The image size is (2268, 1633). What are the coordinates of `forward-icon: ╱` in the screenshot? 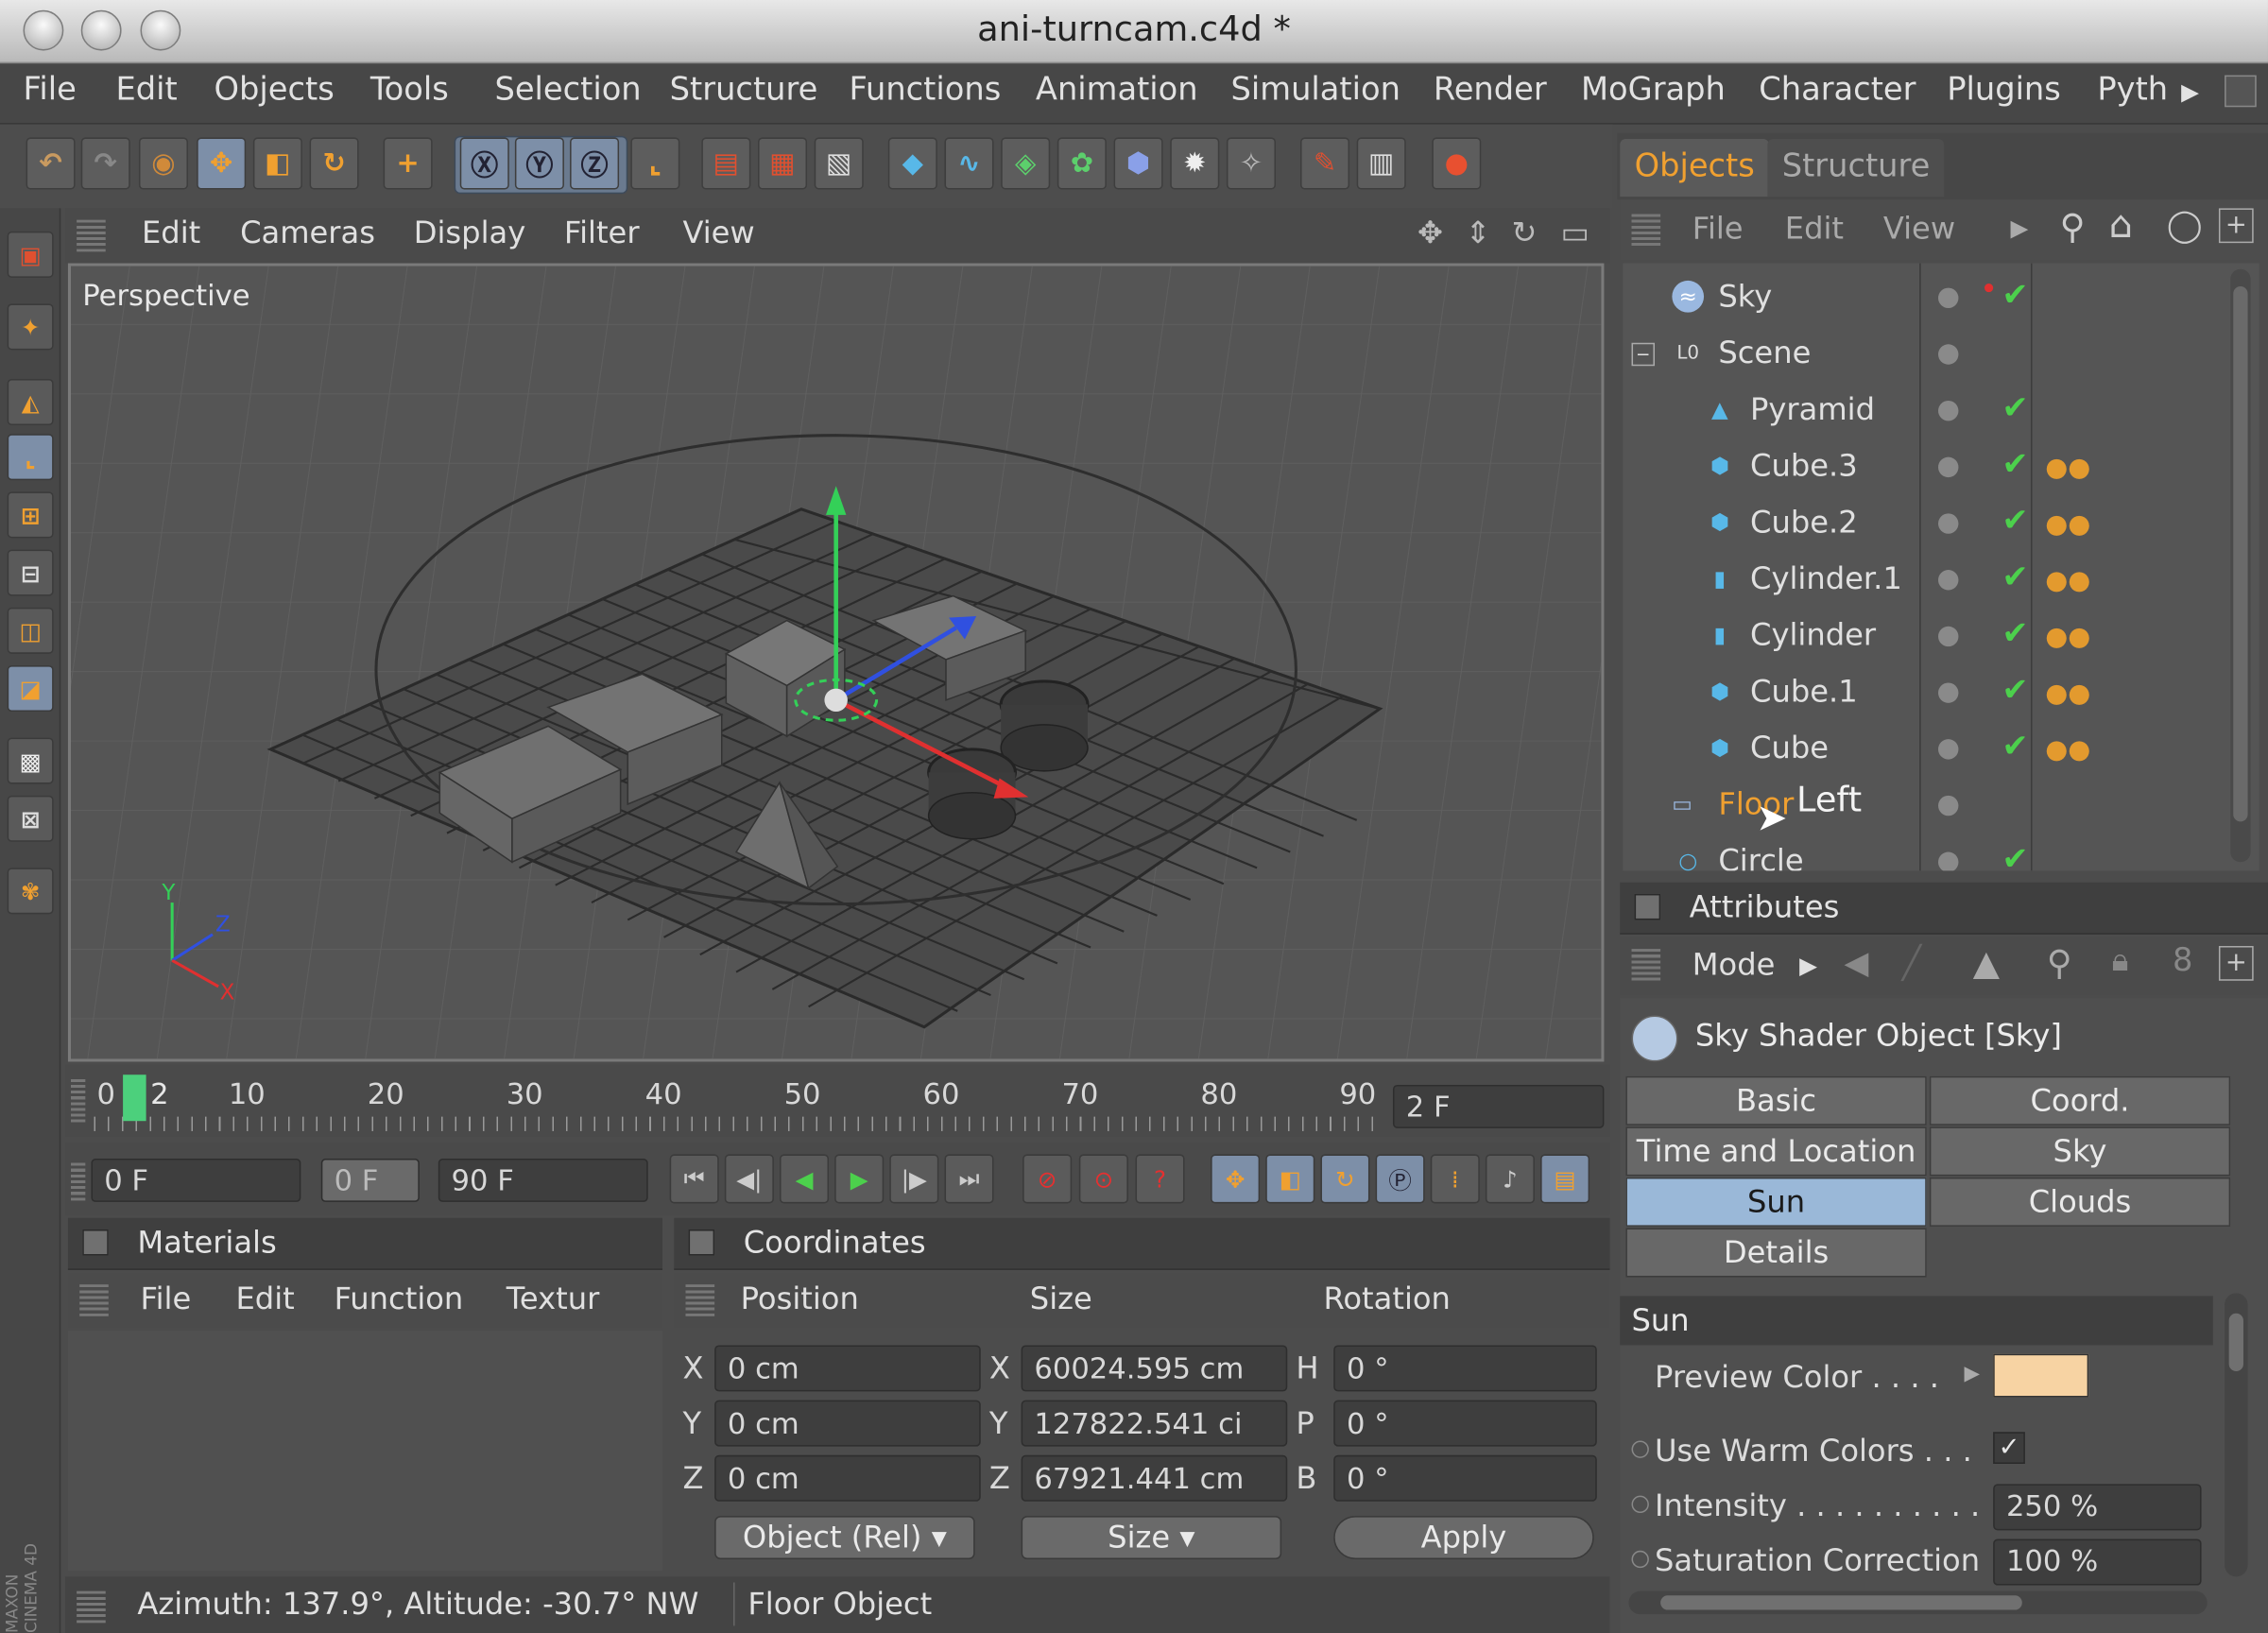 It's located at (1911, 964).